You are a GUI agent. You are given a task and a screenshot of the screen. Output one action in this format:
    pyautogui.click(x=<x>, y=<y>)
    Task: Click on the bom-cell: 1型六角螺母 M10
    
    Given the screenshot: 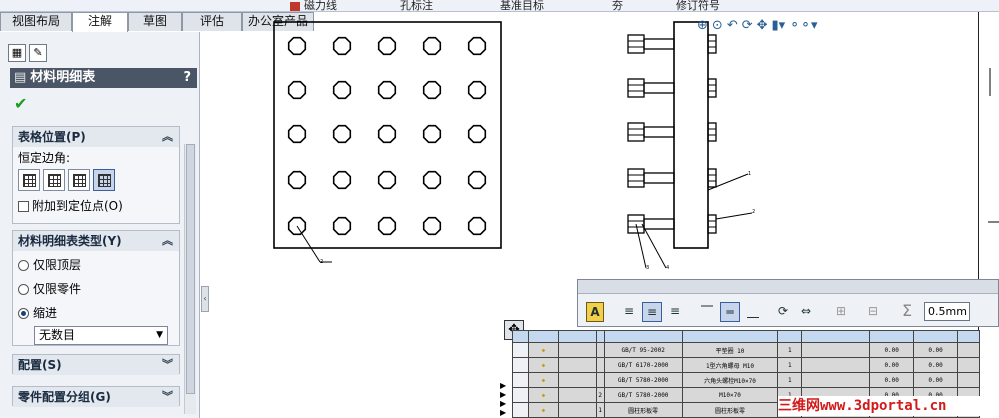 What is the action you would take?
    pyautogui.click(x=730, y=365)
    